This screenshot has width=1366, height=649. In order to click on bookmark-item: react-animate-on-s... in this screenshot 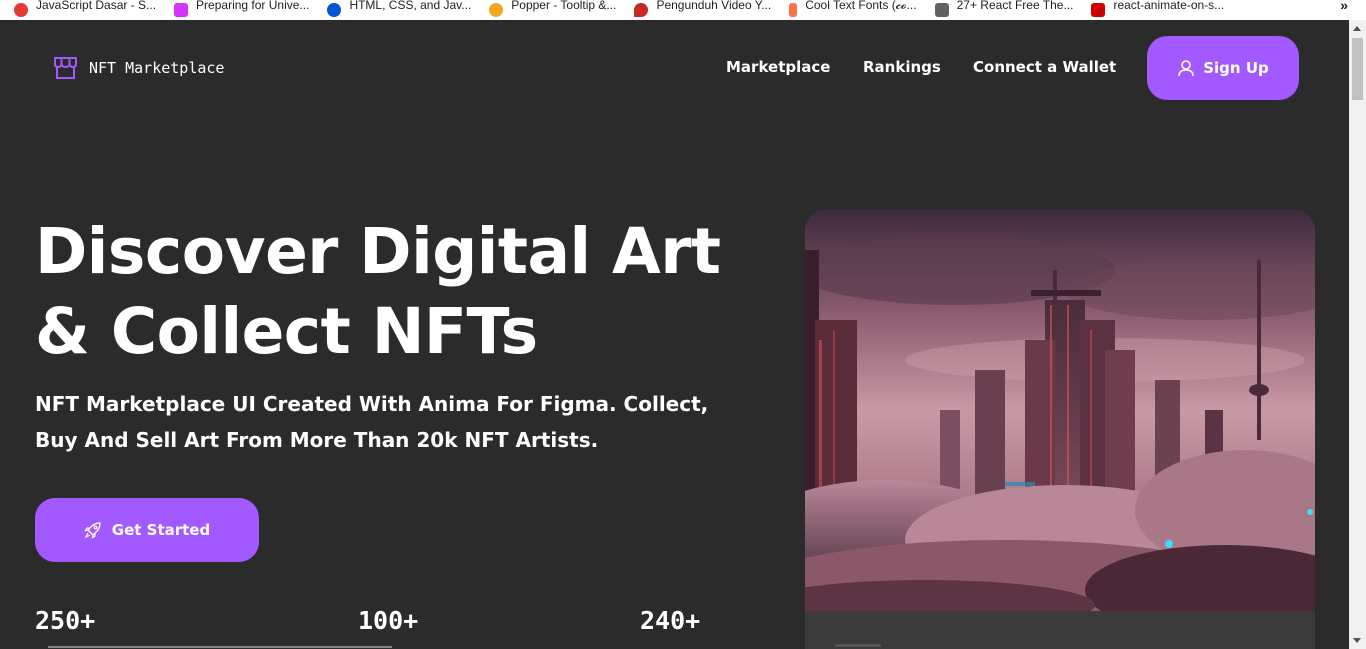, I will do `click(1157, 10)`.